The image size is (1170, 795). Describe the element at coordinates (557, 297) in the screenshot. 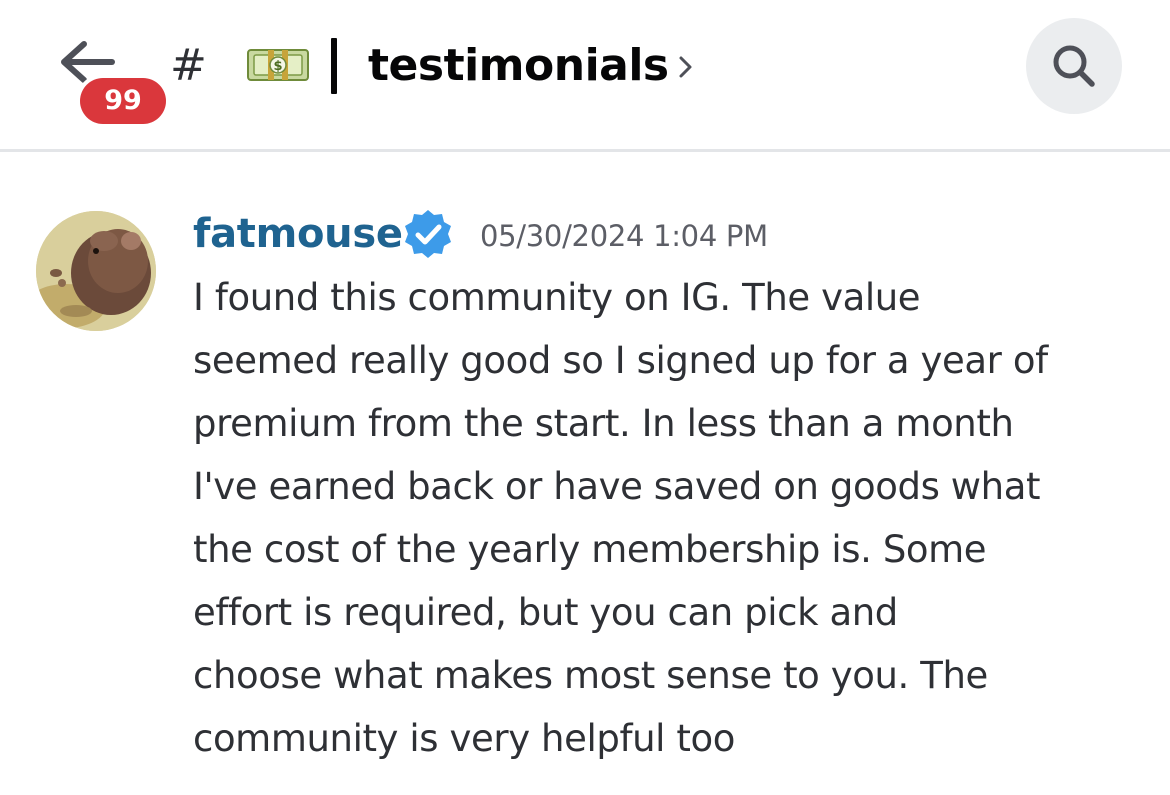

I see `message-line: I found this community on IG. The value` at that location.